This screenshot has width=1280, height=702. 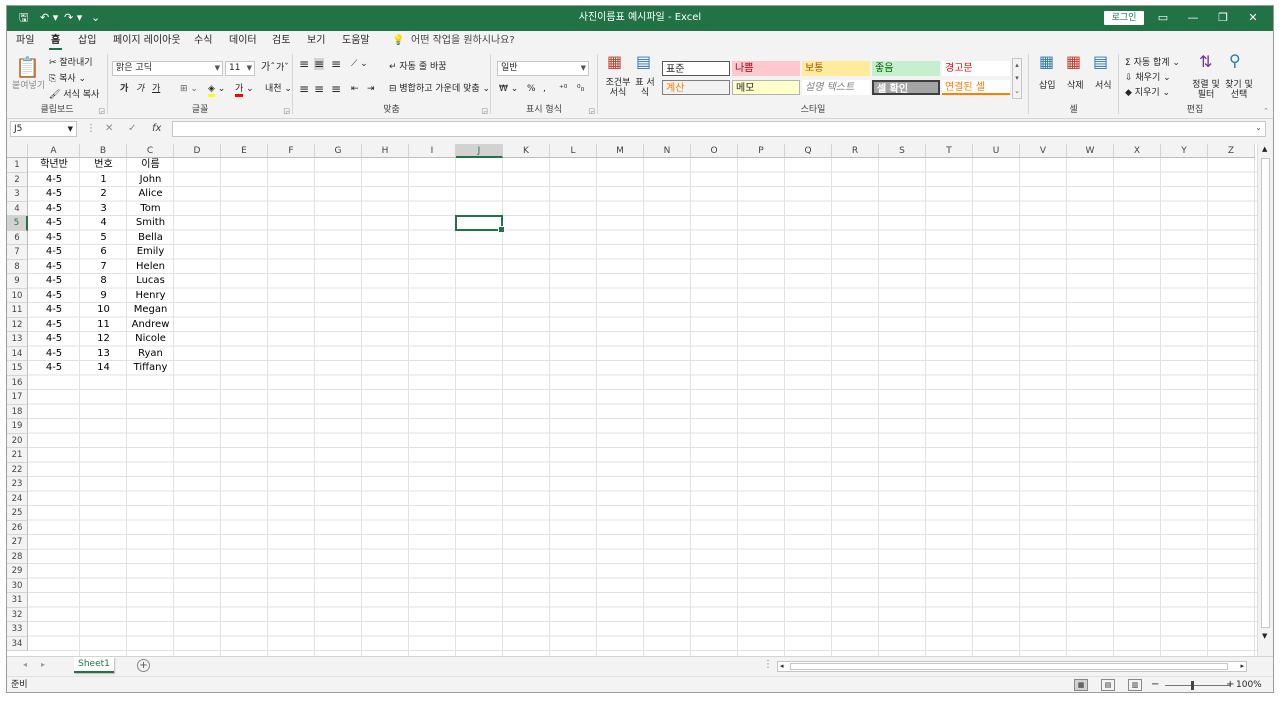 What do you see at coordinates (150, 165) in the screenshot?
I see `header-cell: 이름` at bounding box center [150, 165].